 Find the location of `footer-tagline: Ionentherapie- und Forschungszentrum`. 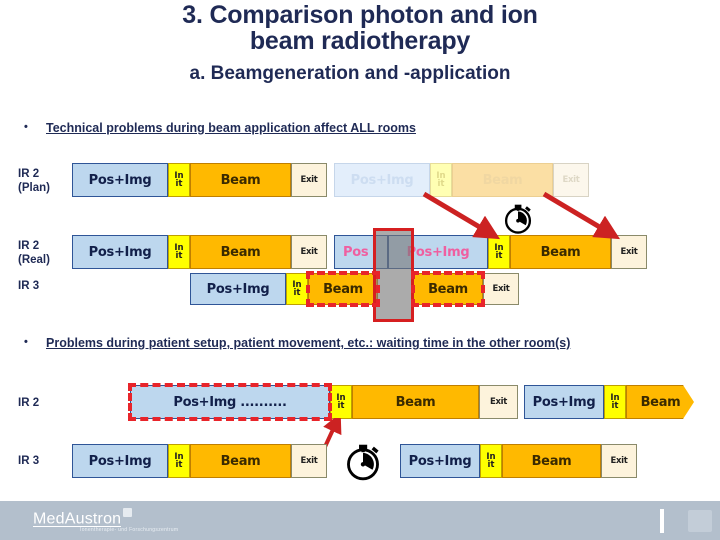

footer-tagline: Ionentherapie- und Forschungszentrum is located at coordinates (129, 530).